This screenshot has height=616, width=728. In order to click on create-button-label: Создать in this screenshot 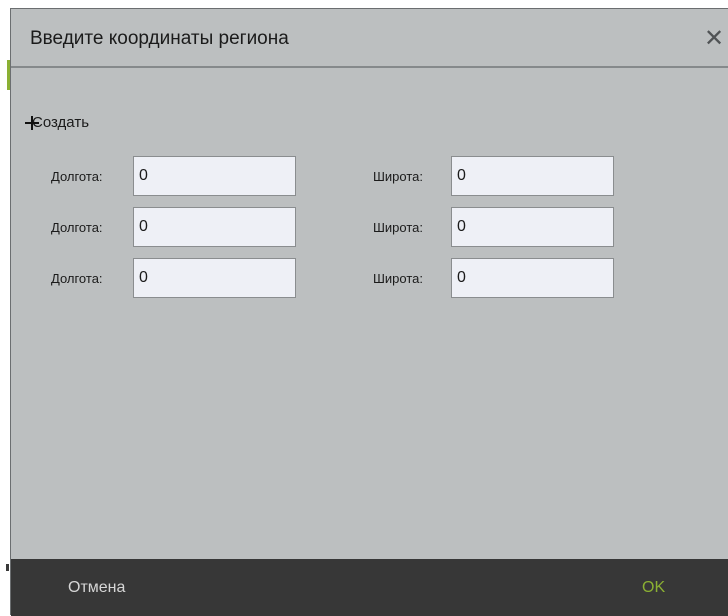, I will do `click(61, 122)`.